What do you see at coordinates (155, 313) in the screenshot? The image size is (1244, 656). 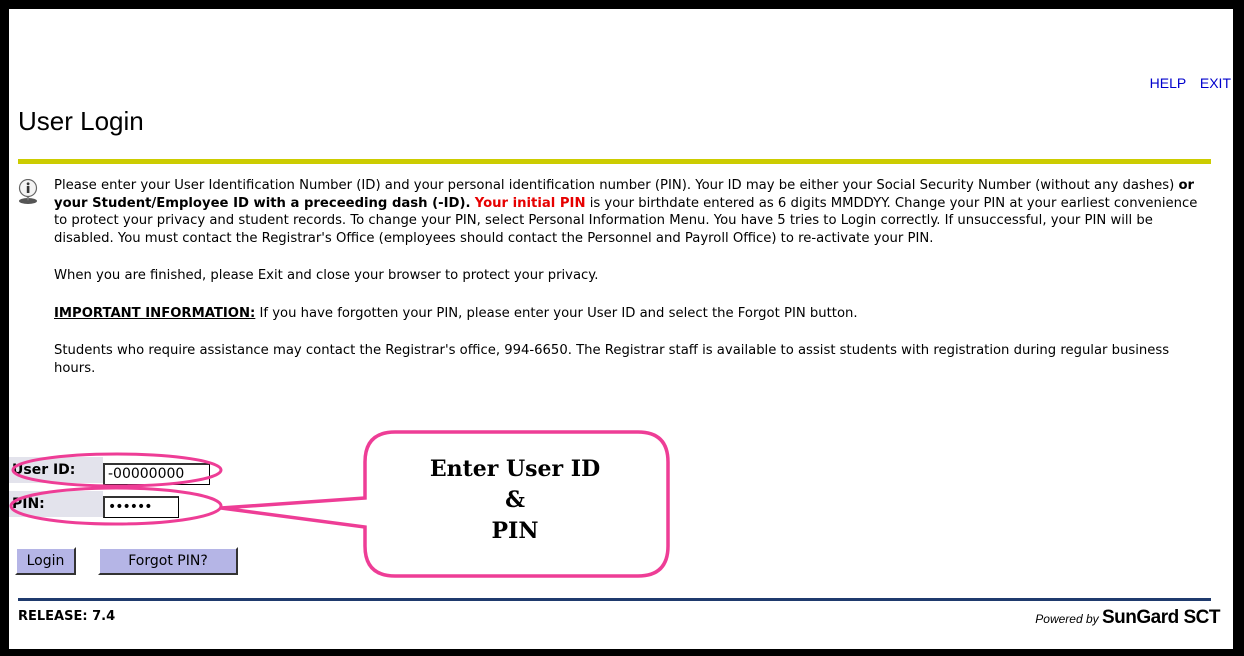 I see `important-label: IMPORTANT INFORMATION:` at bounding box center [155, 313].